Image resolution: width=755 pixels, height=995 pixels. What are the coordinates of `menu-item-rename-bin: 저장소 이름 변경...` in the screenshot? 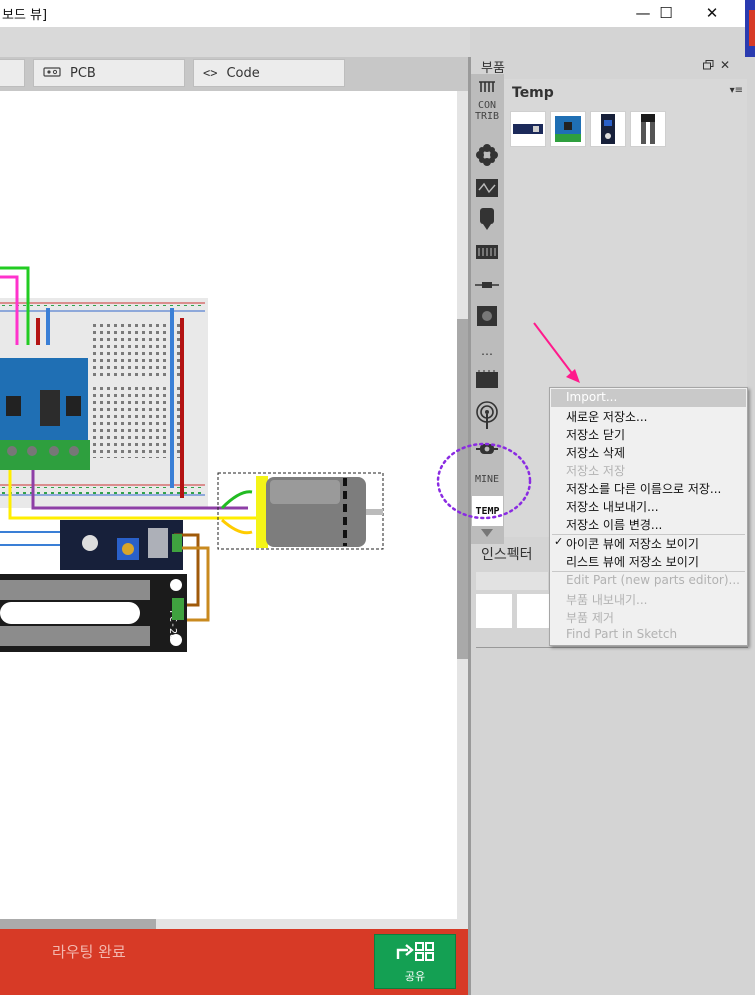 It's located at (648, 524).